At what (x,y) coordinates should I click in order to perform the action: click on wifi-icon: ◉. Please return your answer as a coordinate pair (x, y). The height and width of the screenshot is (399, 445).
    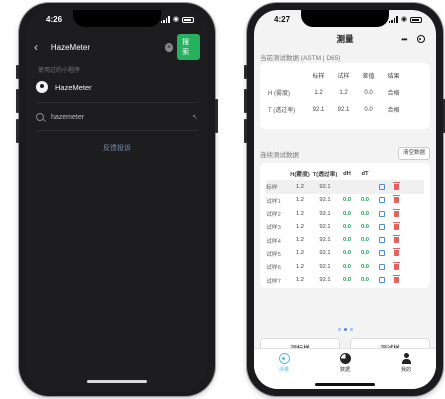
    Looking at the image, I should click on (175, 19).